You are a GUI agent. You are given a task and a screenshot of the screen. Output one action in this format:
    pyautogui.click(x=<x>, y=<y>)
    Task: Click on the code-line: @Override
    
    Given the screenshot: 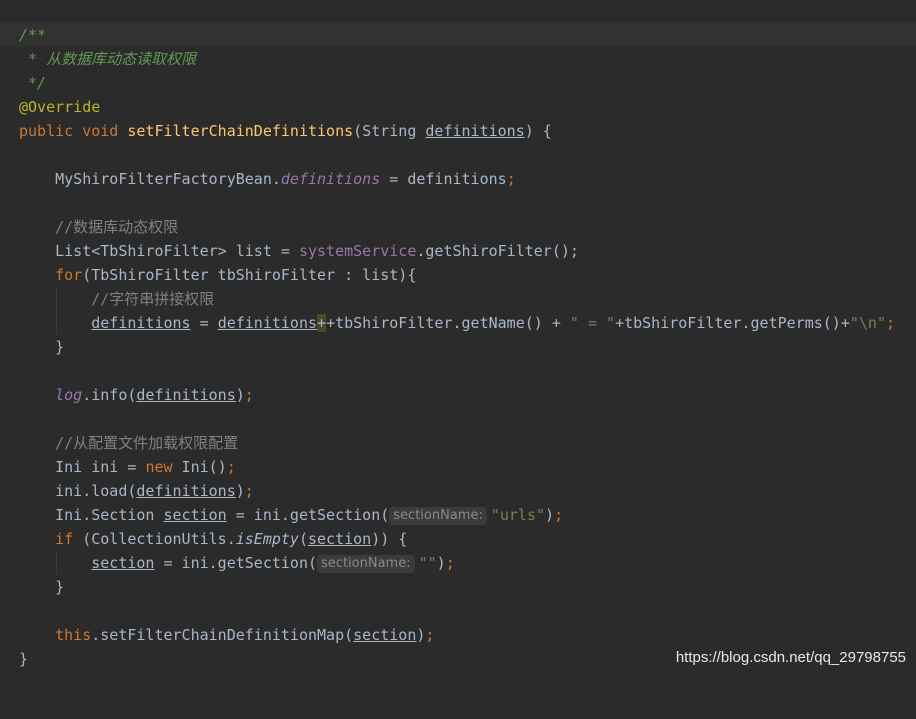 What is the action you would take?
    pyautogui.click(x=458, y=107)
    